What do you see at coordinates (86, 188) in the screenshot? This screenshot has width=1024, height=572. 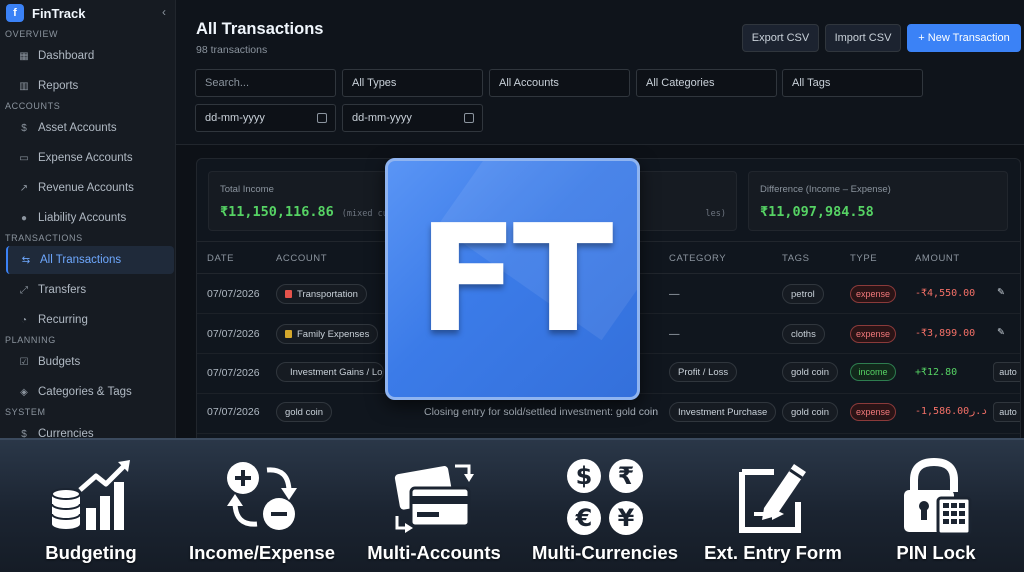 I see `sidebar-item-label: Revenue Accounts` at bounding box center [86, 188].